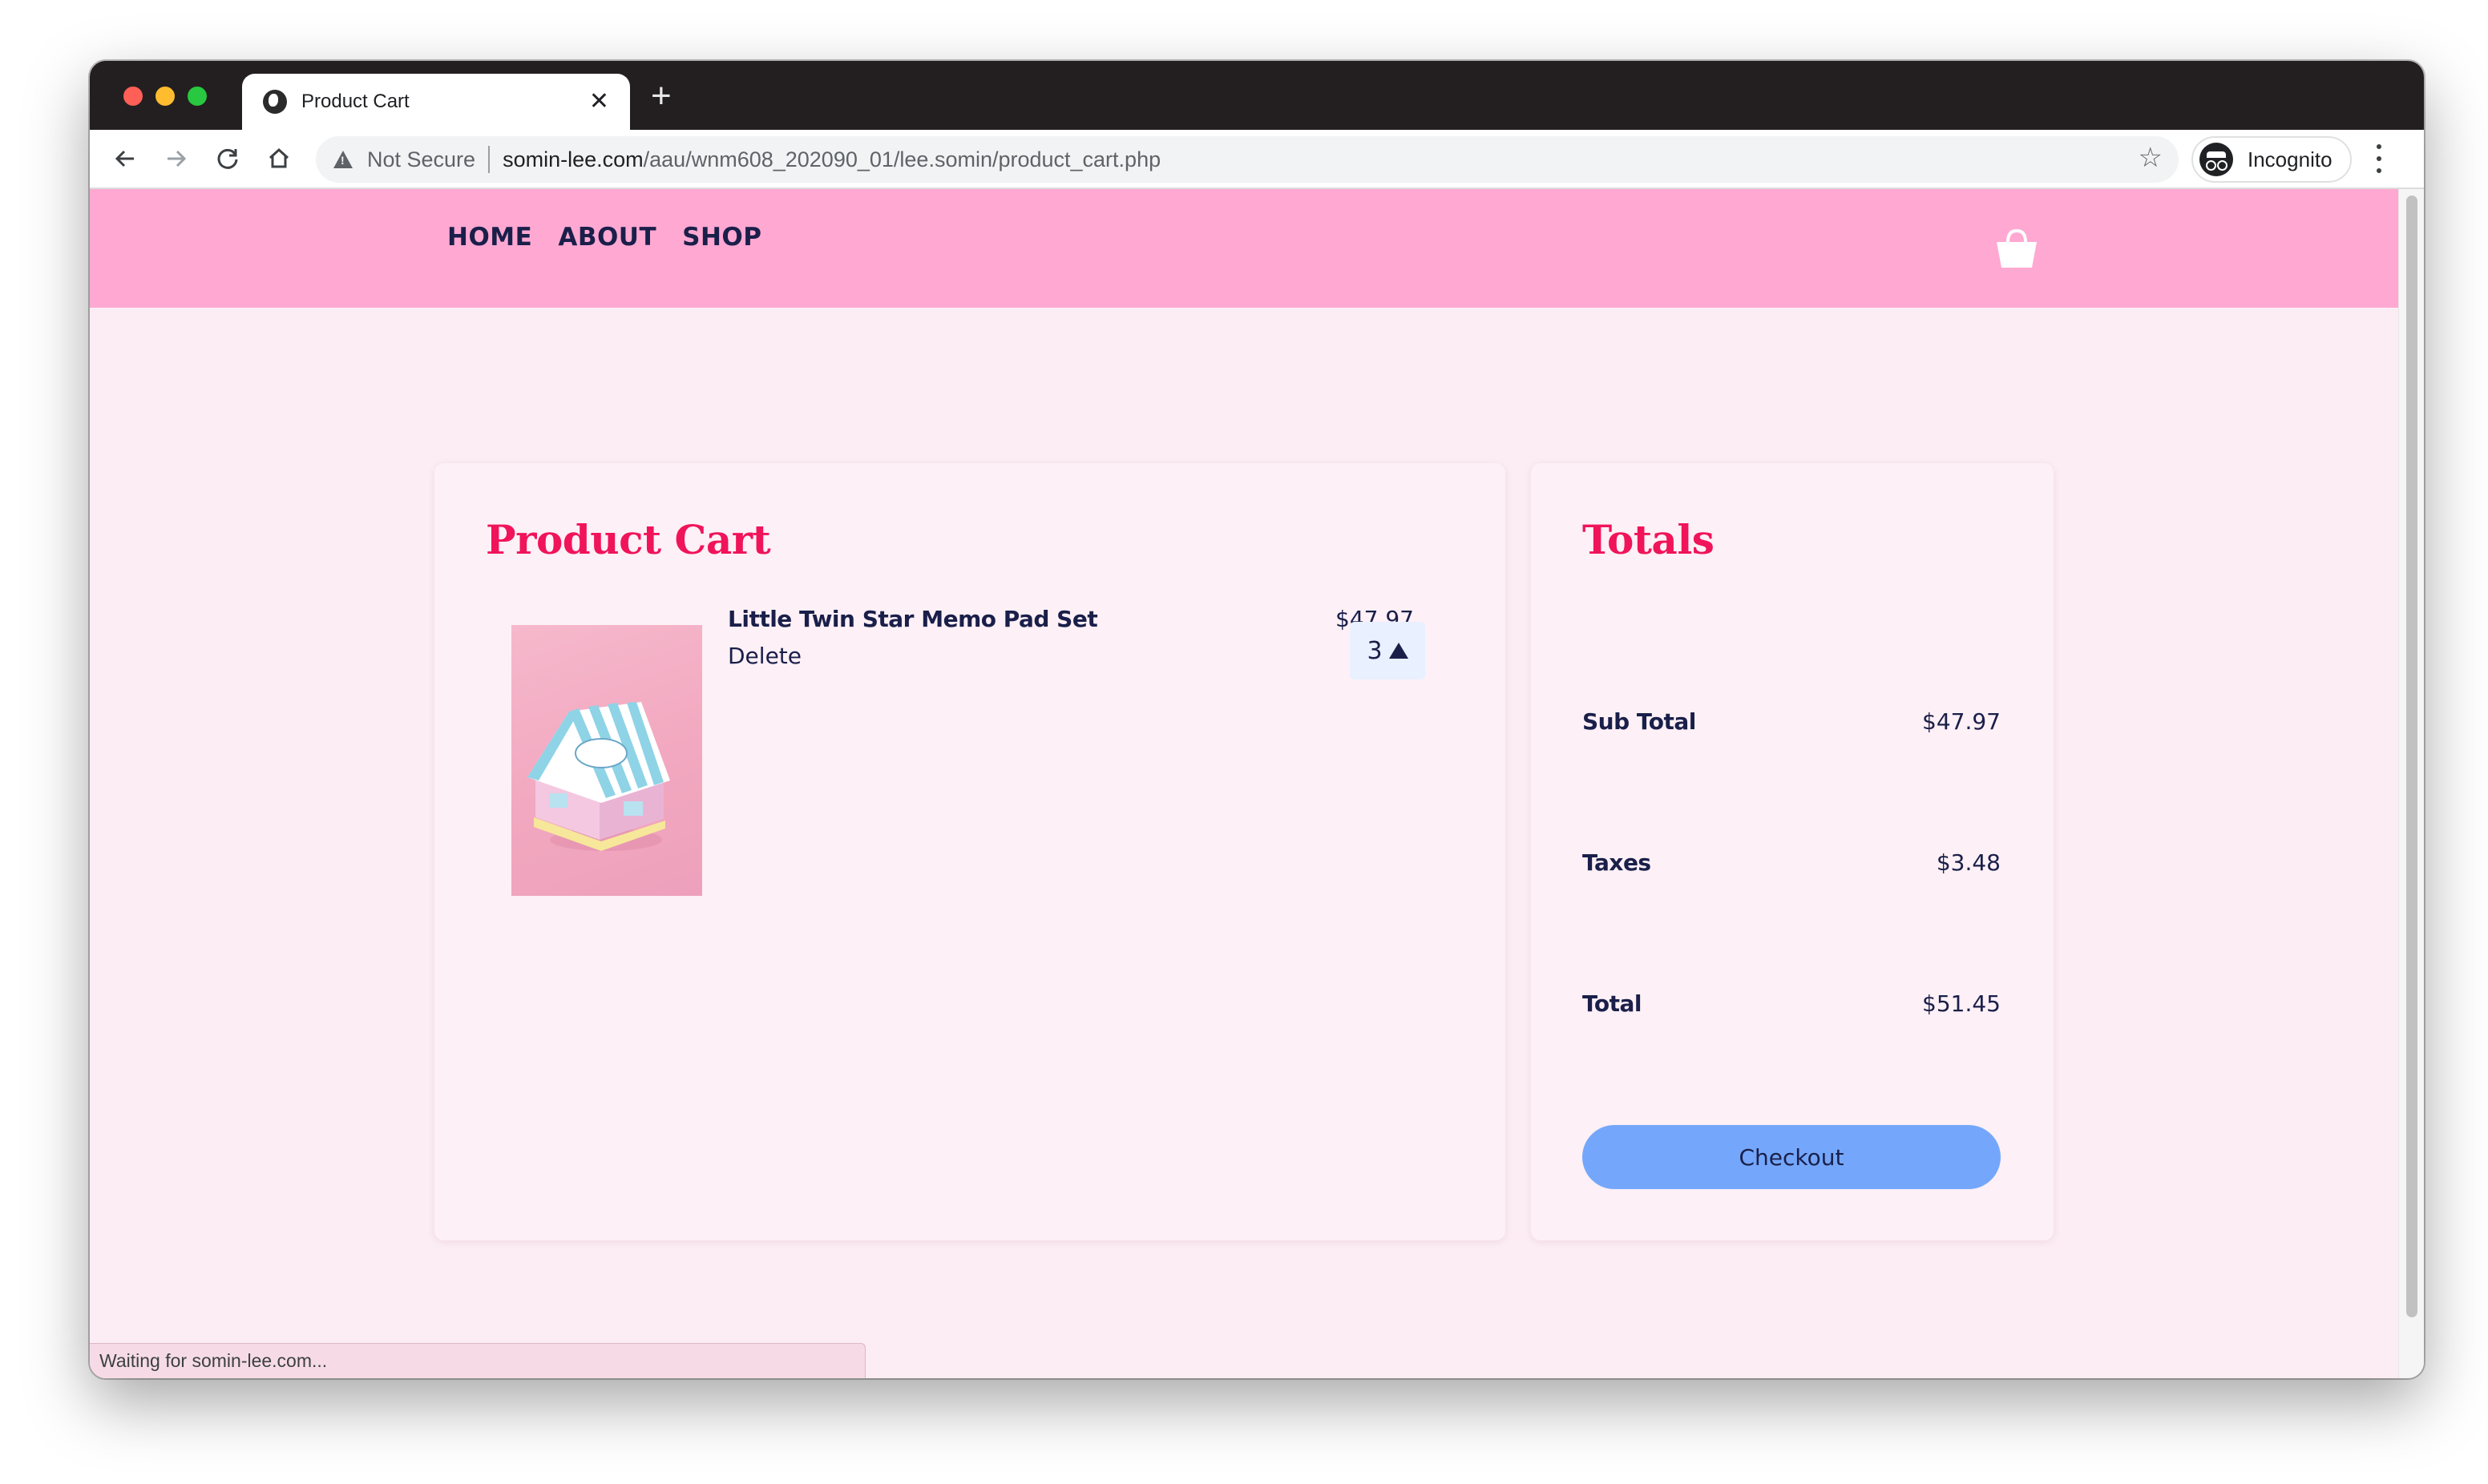 The height and width of the screenshot is (1484, 2488). I want to click on total-label: Total, so click(1612, 1004).